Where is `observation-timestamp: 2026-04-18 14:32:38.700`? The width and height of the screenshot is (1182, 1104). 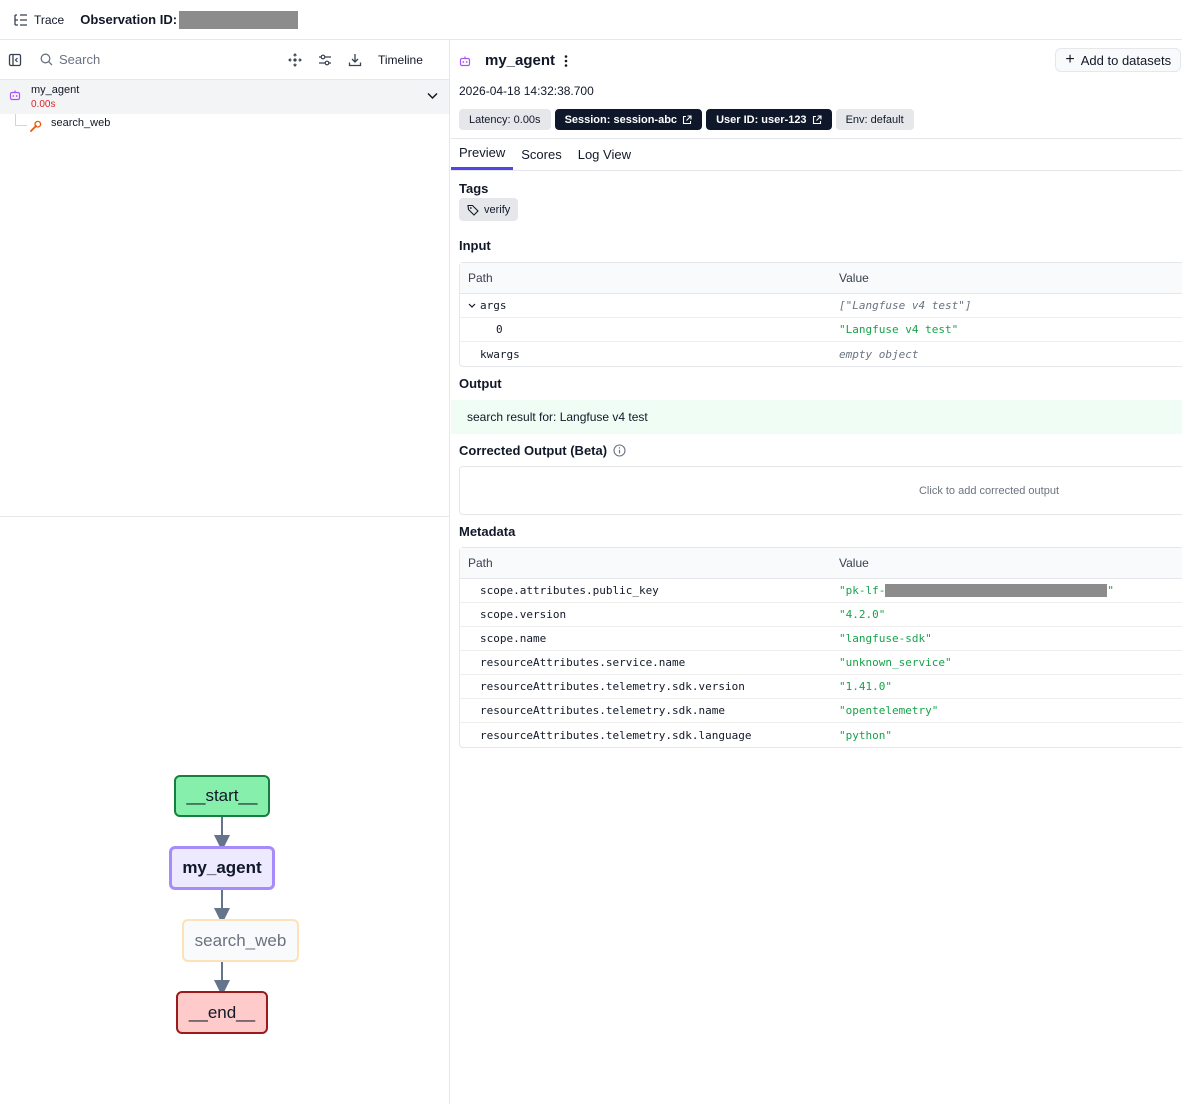 observation-timestamp: 2026-04-18 14:32:38.700 is located at coordinates (526, 91).